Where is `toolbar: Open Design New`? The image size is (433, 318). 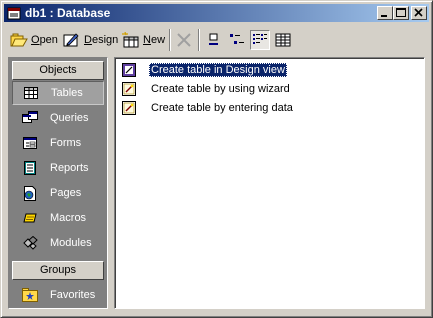
toolbar: Open Design New is located at coordinates (217, 40).